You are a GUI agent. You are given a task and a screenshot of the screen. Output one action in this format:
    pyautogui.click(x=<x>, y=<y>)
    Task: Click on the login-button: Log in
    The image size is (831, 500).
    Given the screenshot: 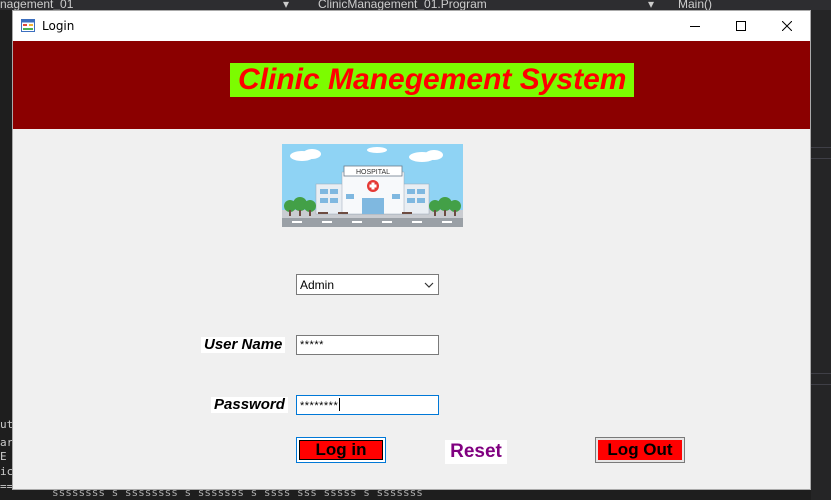 What is the action you would take?
    pyautogui.click(x=341, y=450)
    